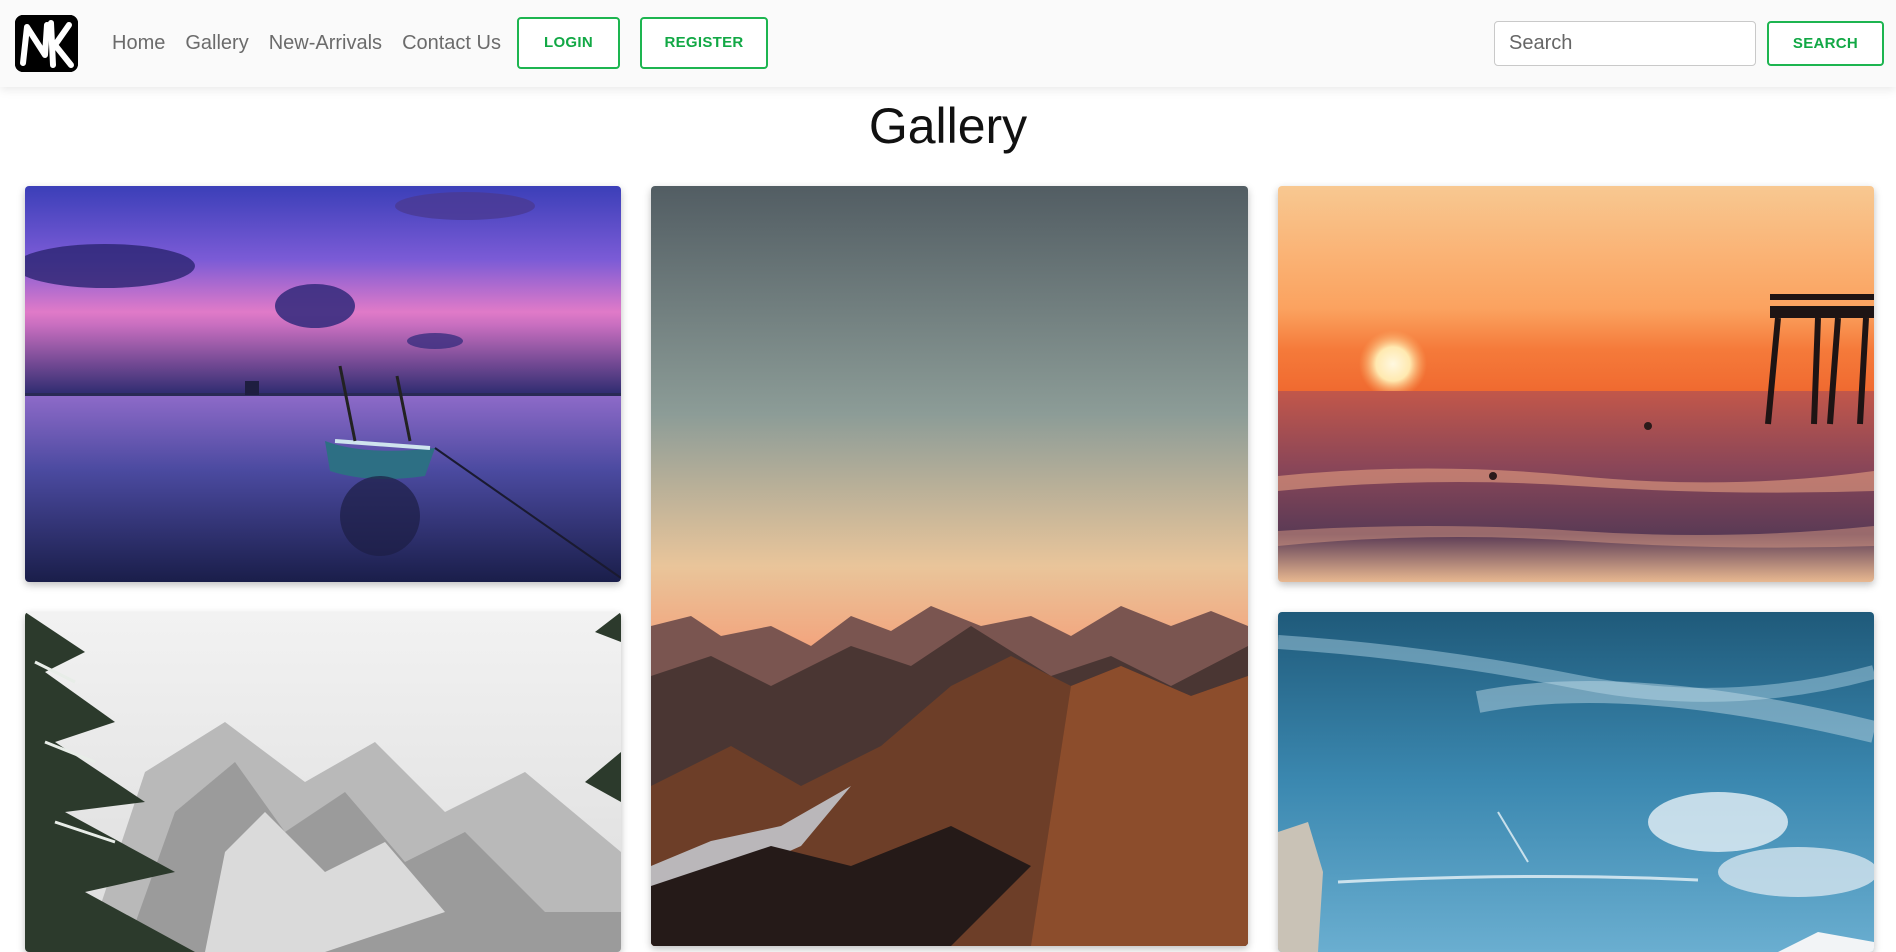  I want to click on register-button: REGISTER, so click(704, 43).